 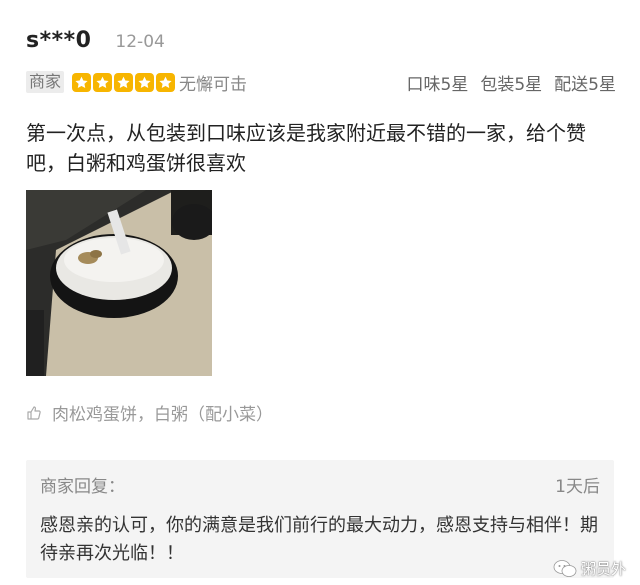 I want to click on sub-ratings: 口味5星 包装5星 配送5星, so click(x=511, y=82).